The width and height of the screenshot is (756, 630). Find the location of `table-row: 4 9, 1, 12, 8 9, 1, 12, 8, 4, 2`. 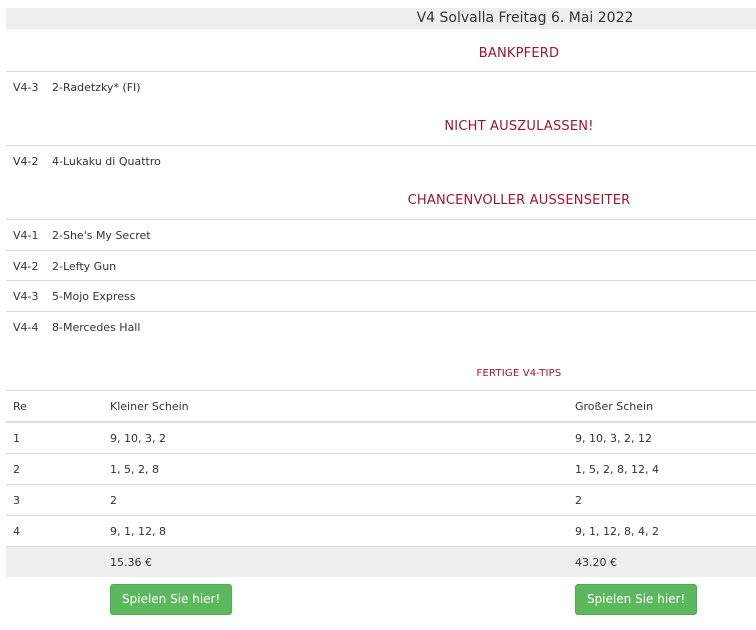

table-row: 4 9, 1, 12, 8 9, 1, 12, 8, 4, 2 is located at coordinates (381, 531).